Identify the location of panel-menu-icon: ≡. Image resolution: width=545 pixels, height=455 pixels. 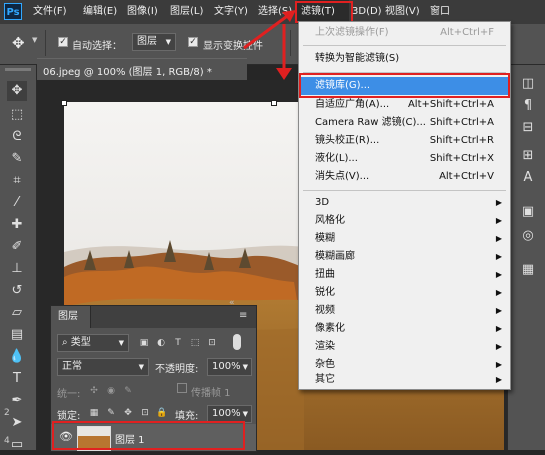
(243, 315).